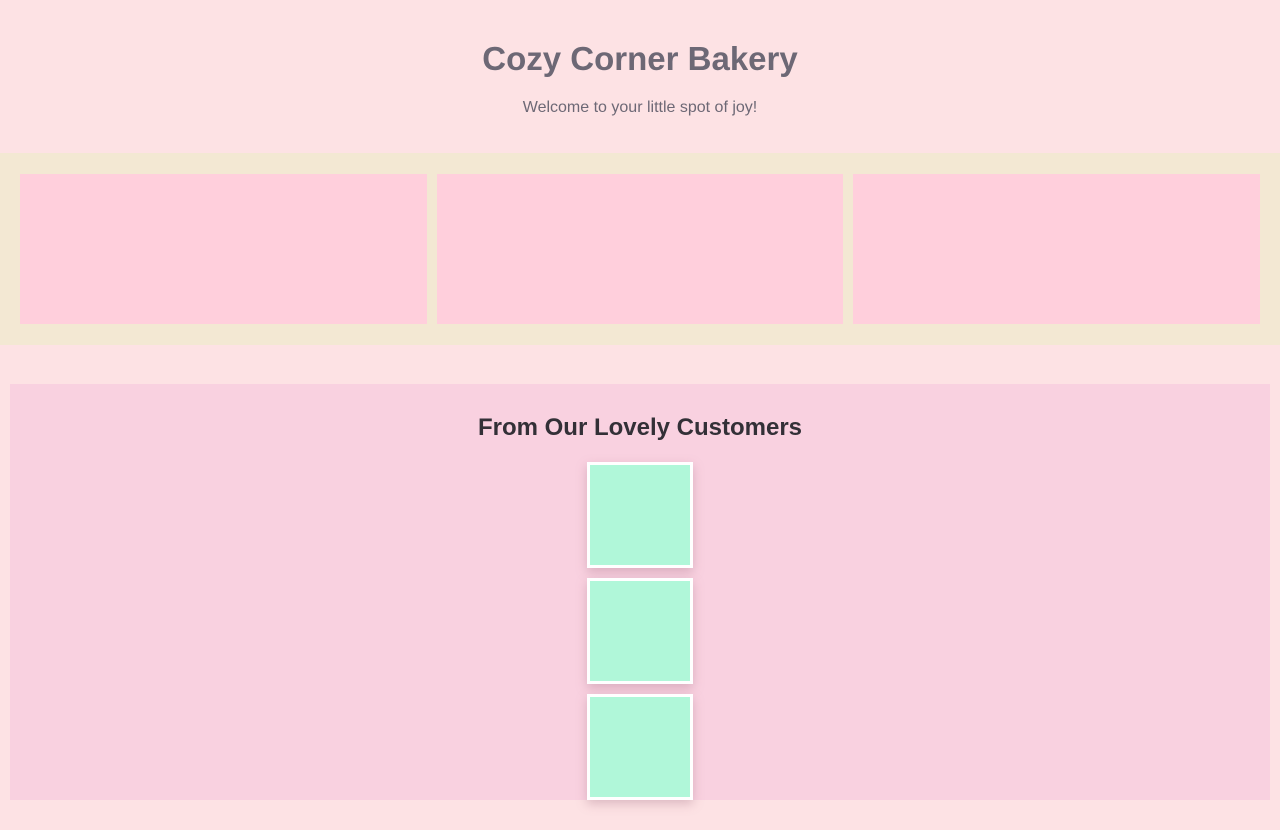 This screenshot has height=830, width=1280. What do you see at coordinates (640, 107) in the screenshot?
I see `site-tagline: Welcome to your little spot of joy!` at bounding box center [640, 107].